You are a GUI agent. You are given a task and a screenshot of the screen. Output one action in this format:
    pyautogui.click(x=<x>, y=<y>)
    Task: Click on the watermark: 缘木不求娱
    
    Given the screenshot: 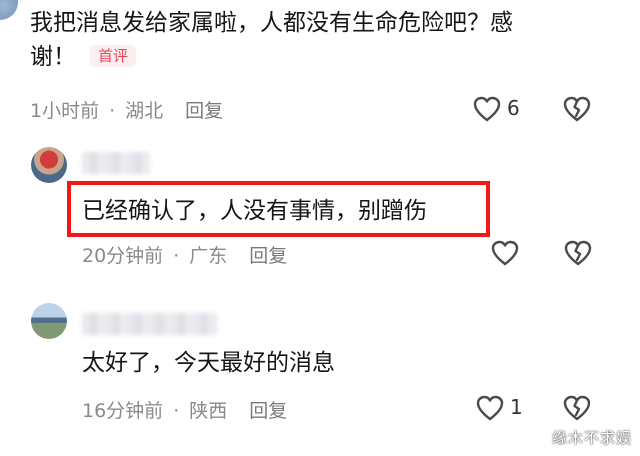 What is the action you would take?
    pyautogui.click(x=591, y=438)
    